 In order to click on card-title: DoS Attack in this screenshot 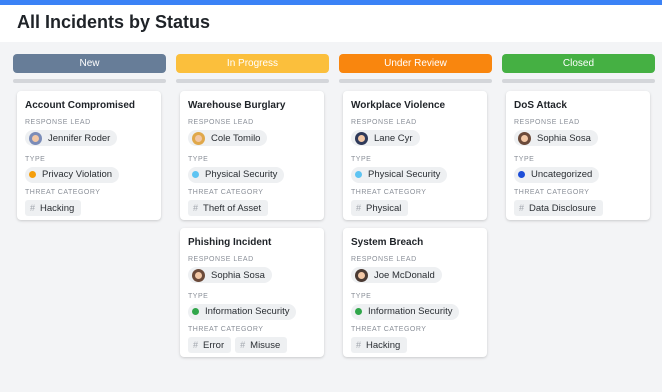, I will do `click(540, 105)`.